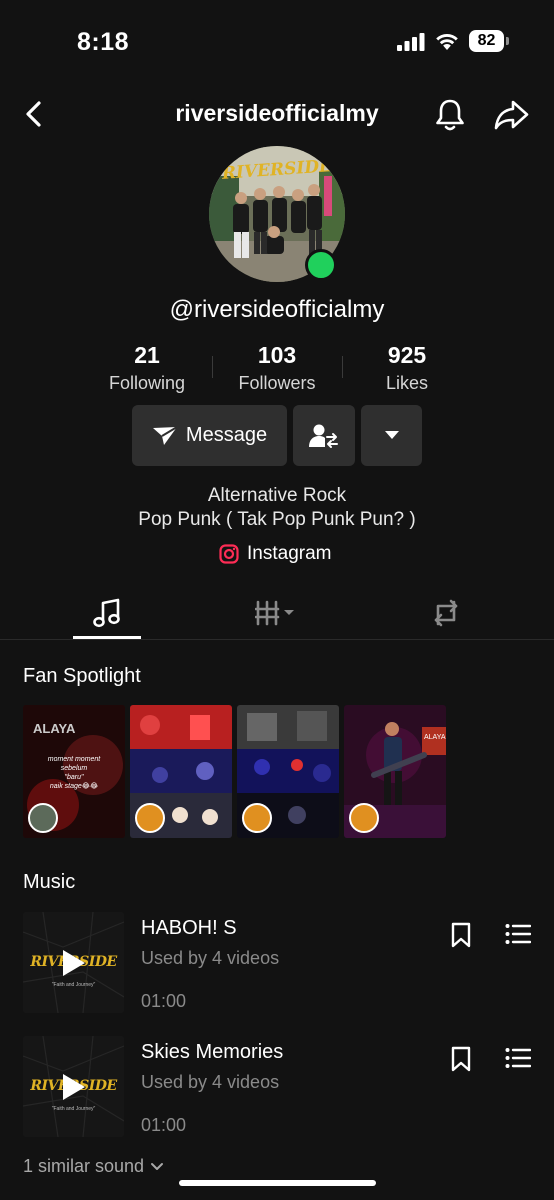  Describe the element at coordinates (277, 355) in the screenshot. I see `followers-count: 103` at that location.